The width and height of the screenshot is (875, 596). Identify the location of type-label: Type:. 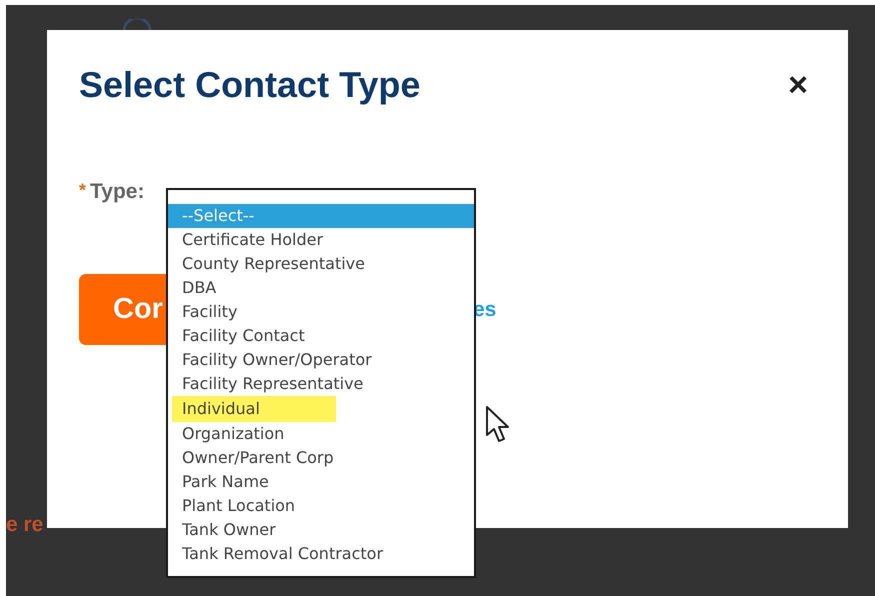
(117, 192).